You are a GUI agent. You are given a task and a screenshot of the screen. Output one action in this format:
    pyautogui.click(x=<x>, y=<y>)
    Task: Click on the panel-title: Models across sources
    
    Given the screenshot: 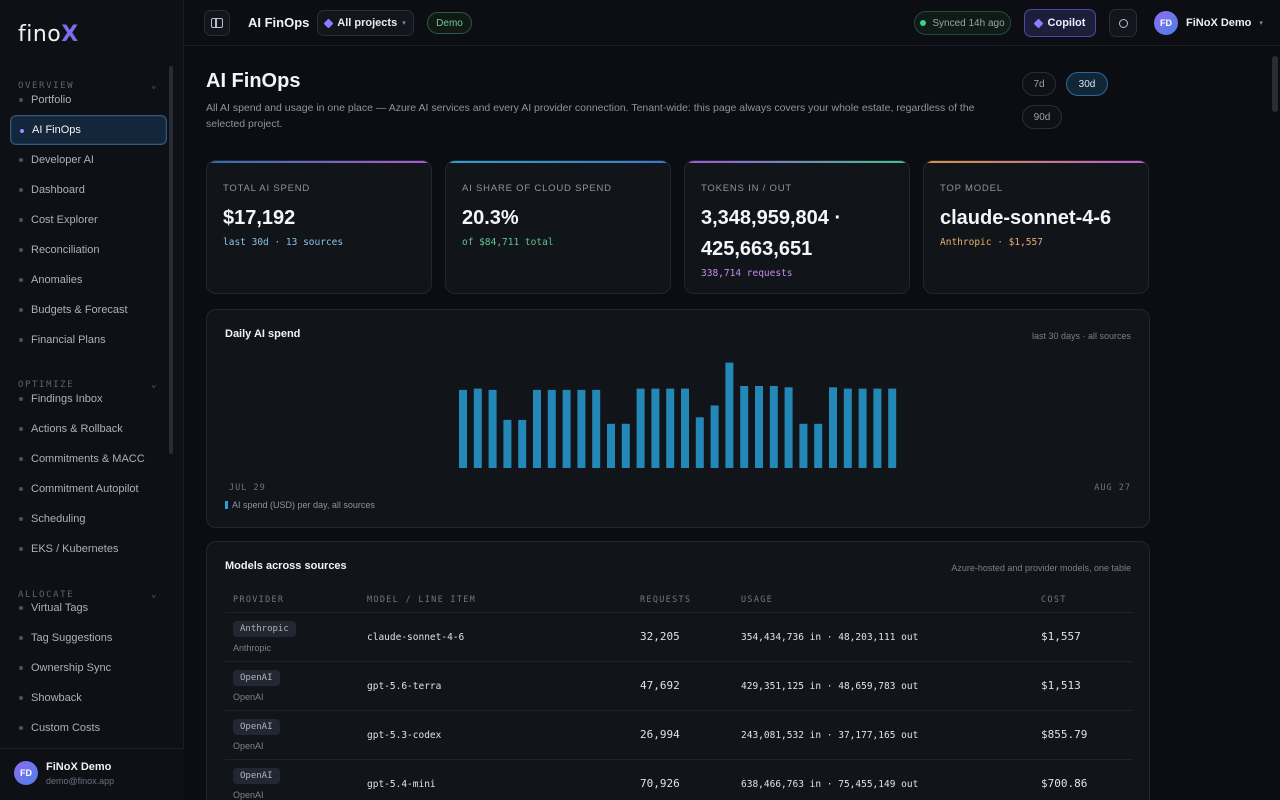 What is the action you would take?
    pyautogui.click(x=286, y=566)
    